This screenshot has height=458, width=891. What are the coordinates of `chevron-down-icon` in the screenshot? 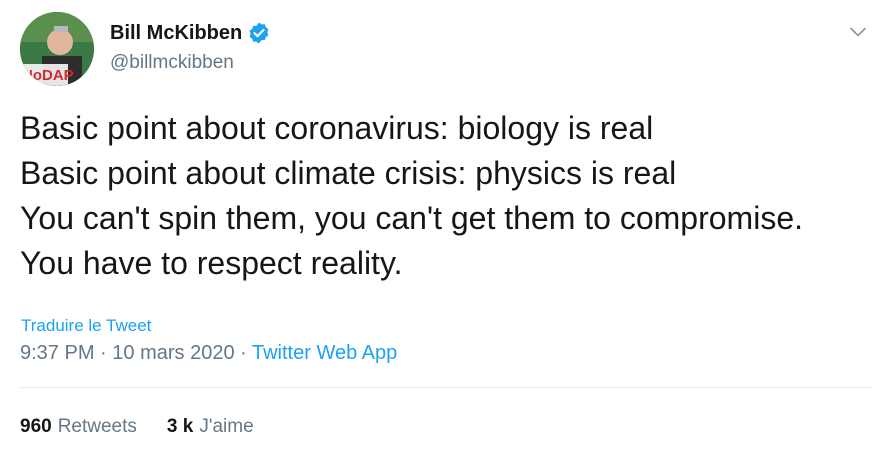 It's located at (858, 32).